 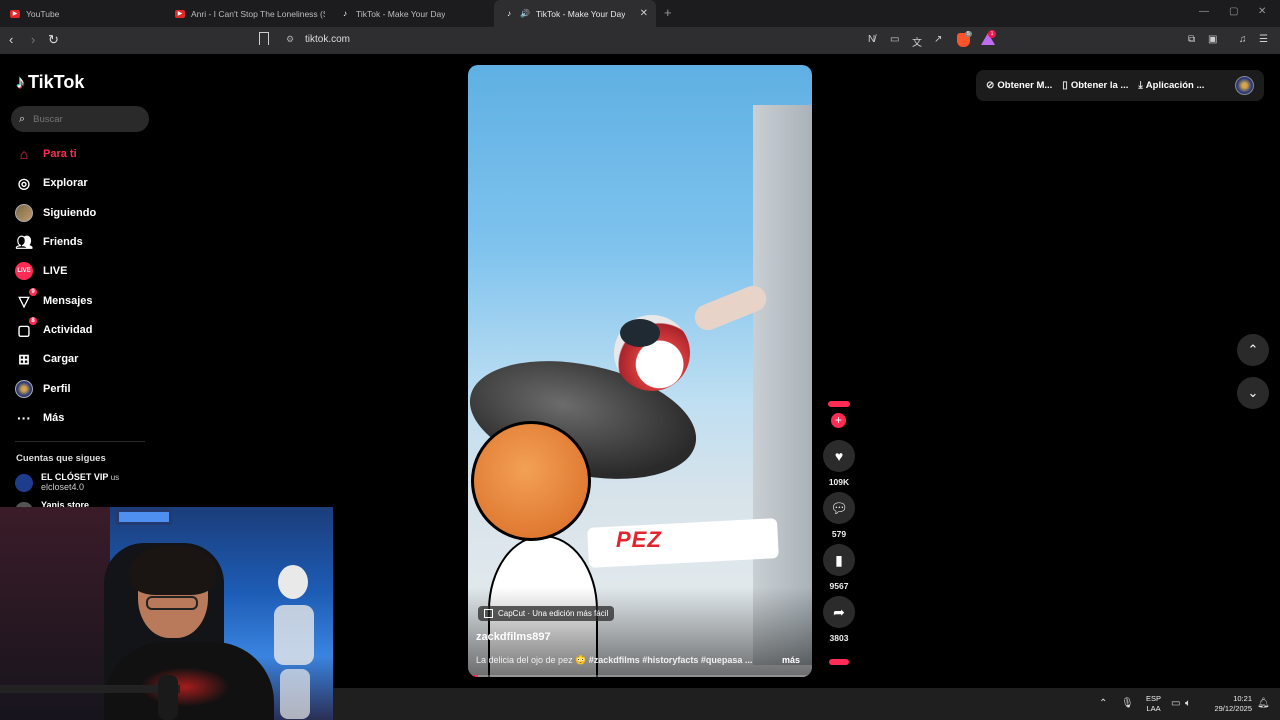 I want to click on cartoon-character, so click(x=531, y=481).